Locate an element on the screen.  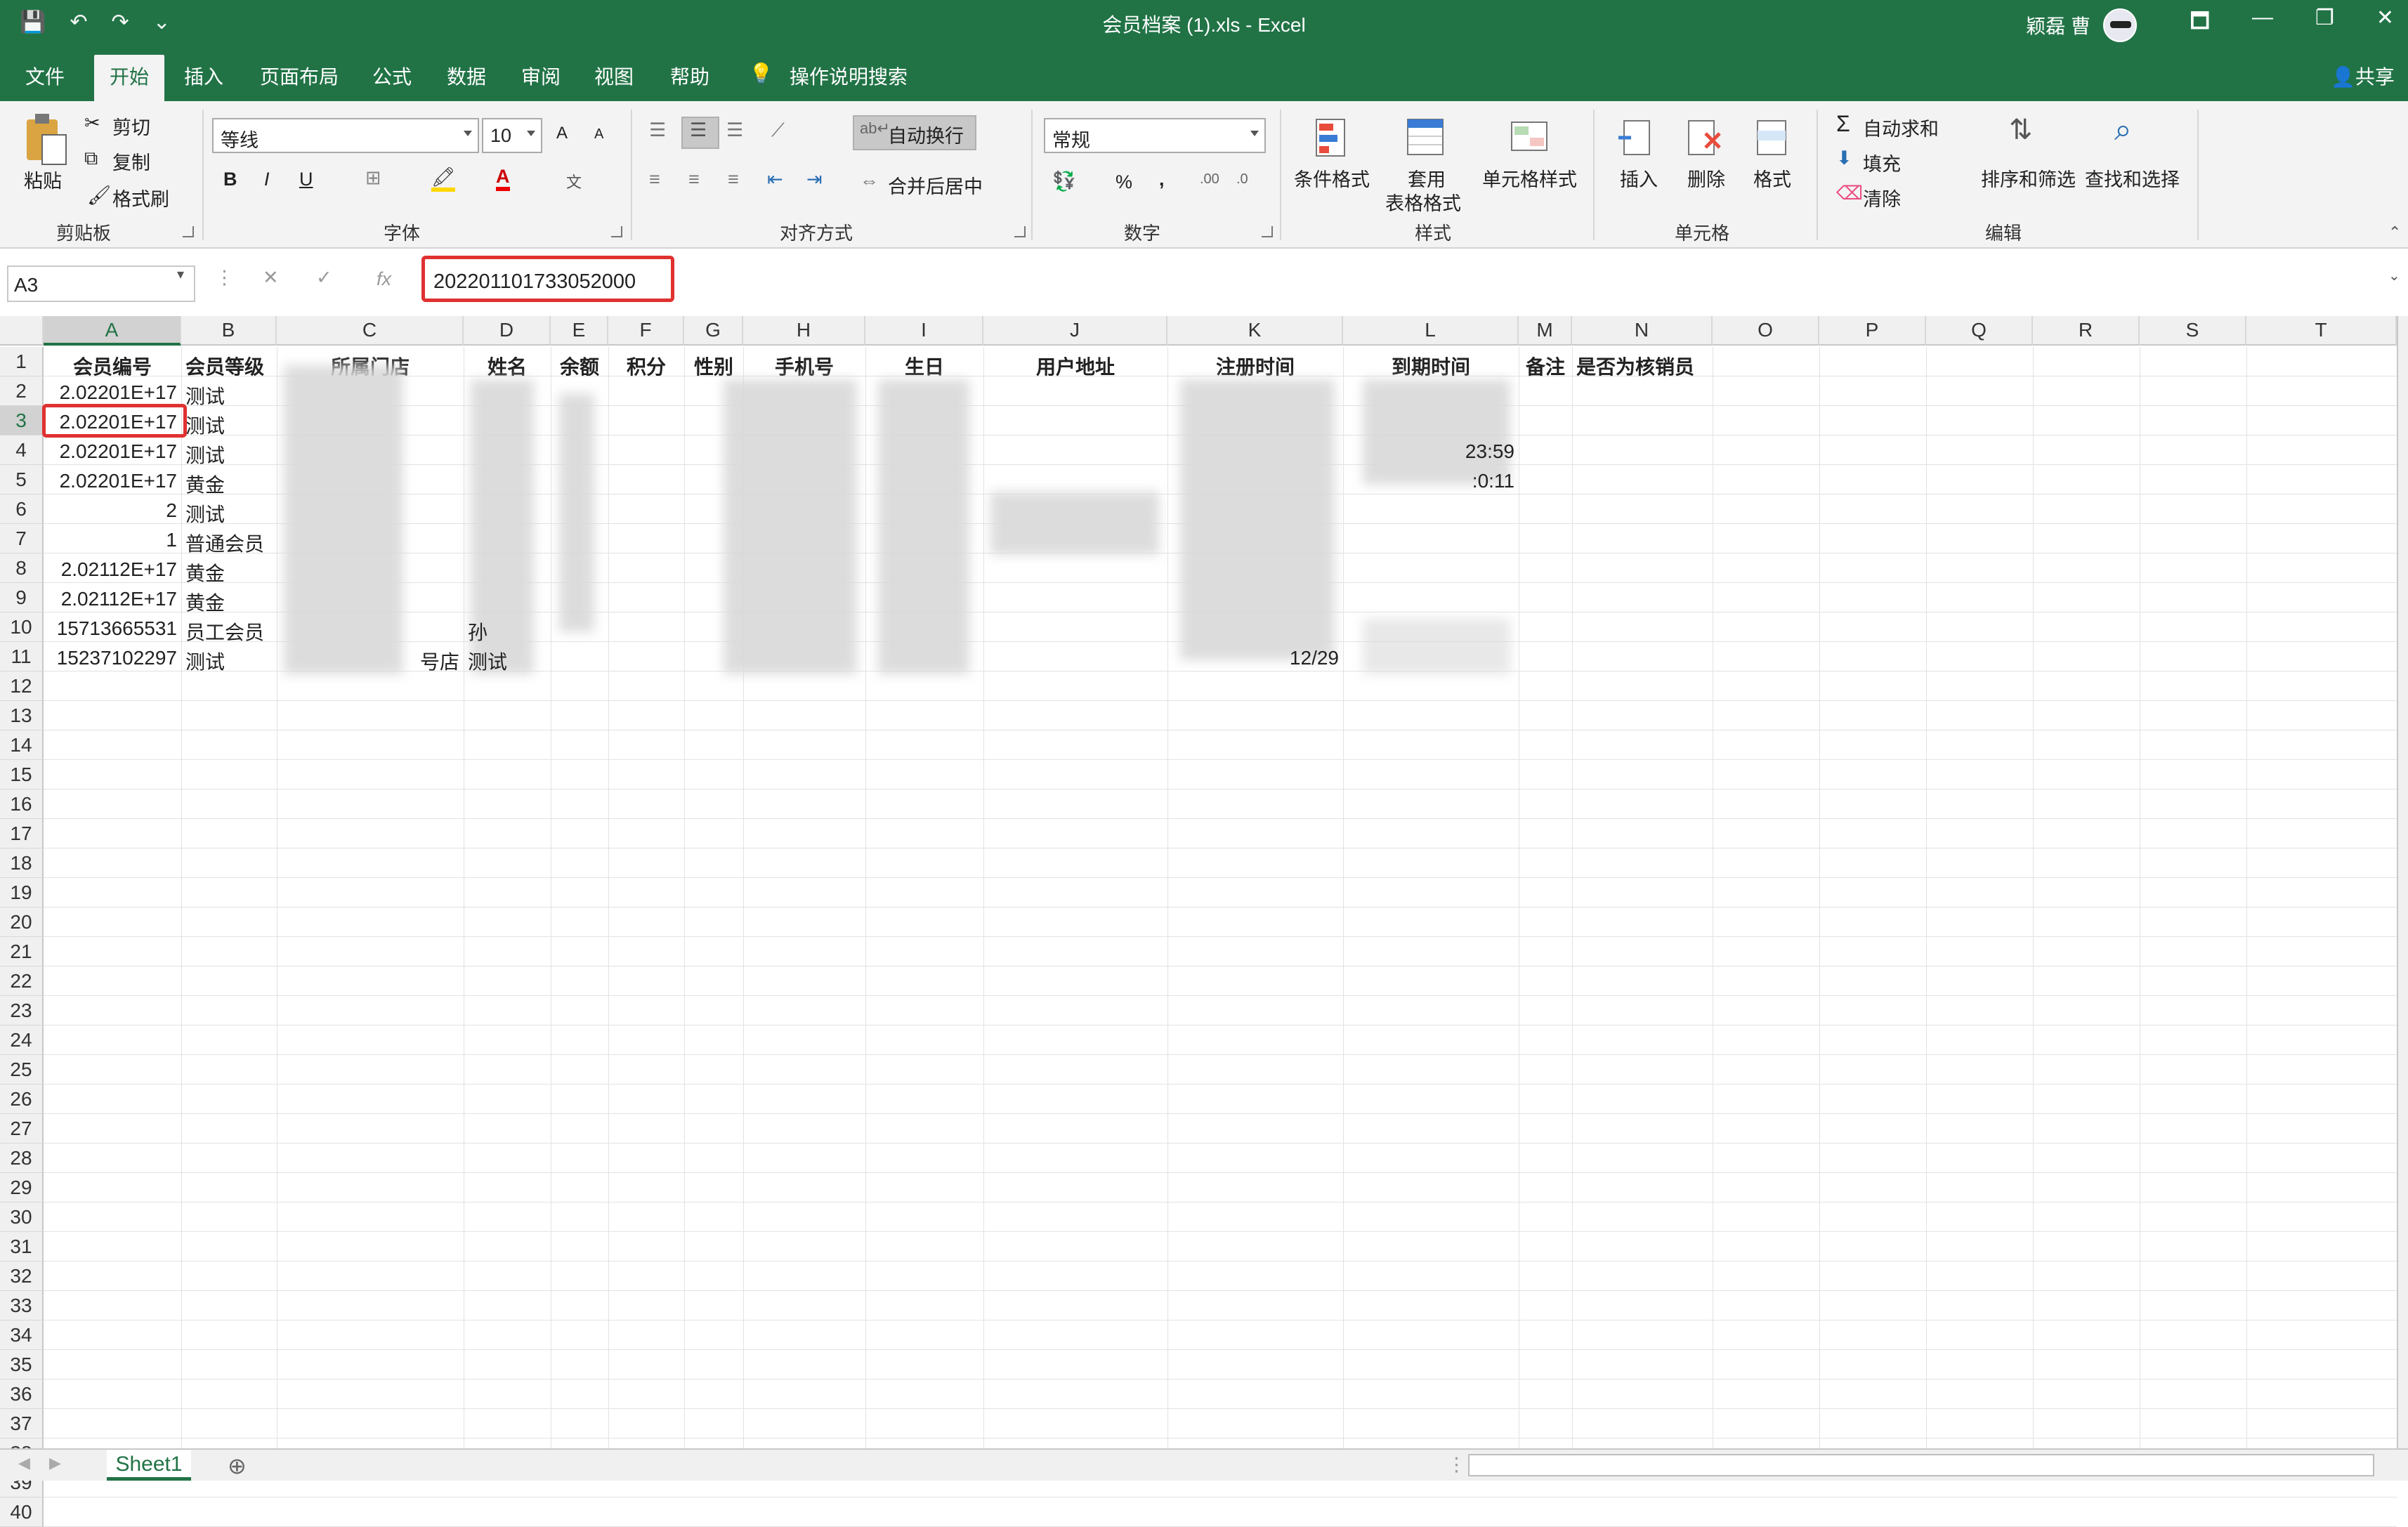
increase-decimal-icon: .00 is located at coordinates (1209, 179).